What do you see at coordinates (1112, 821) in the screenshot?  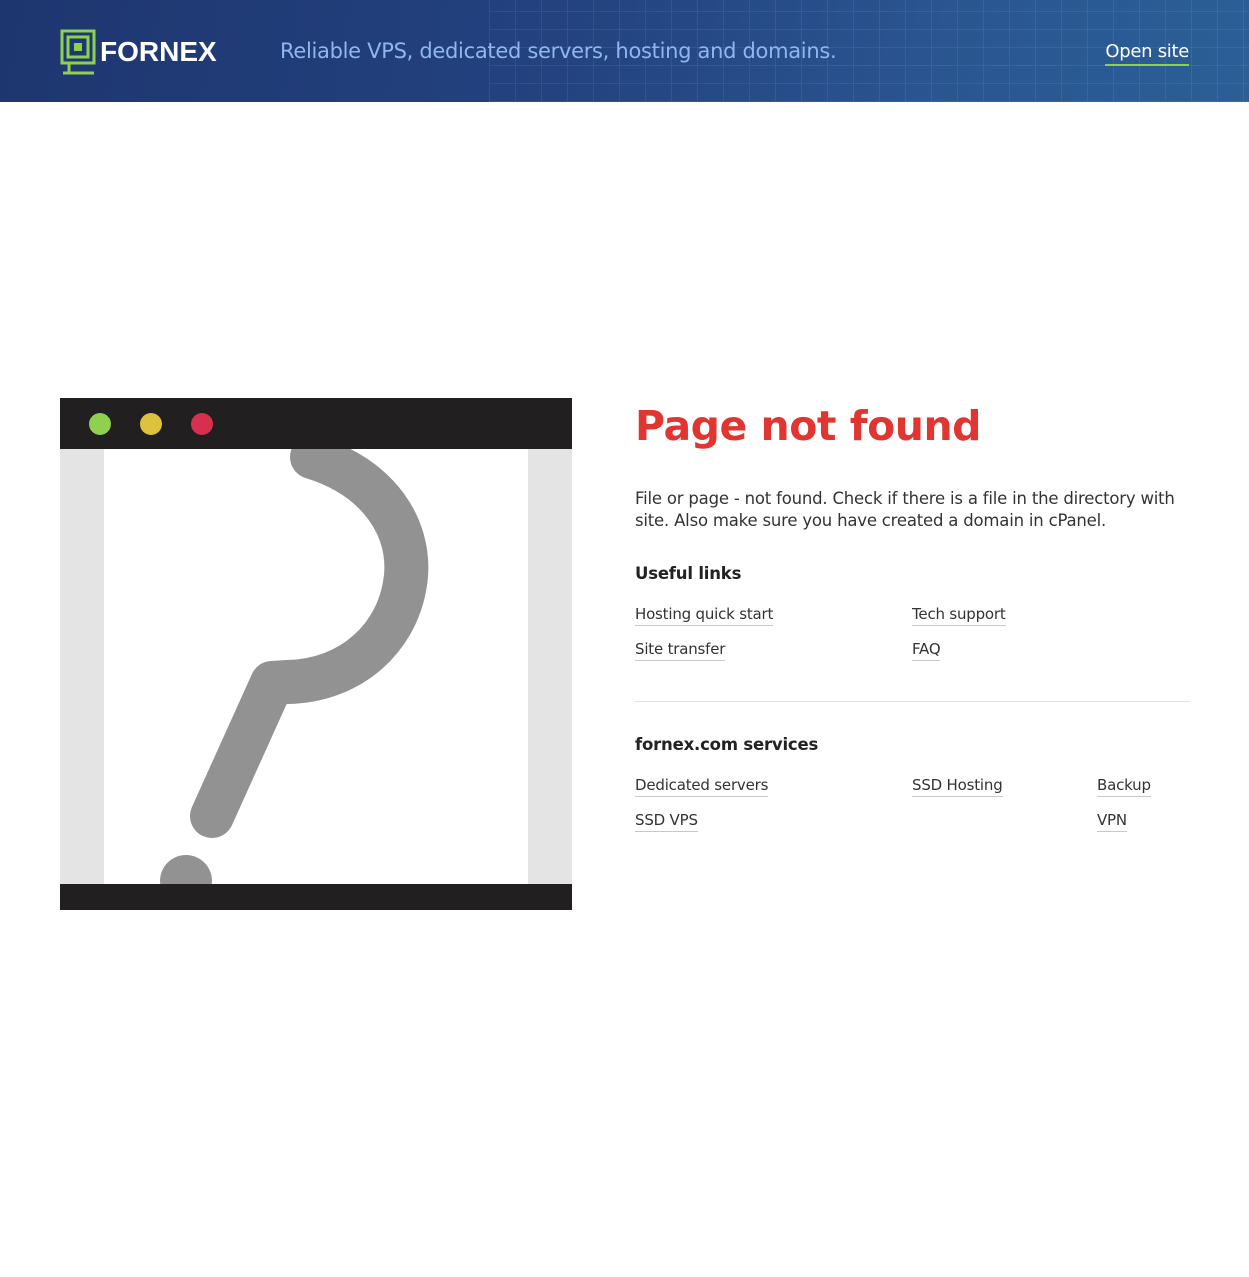 I see `link-vpn: VPN` at bounding box center [1112, 821].